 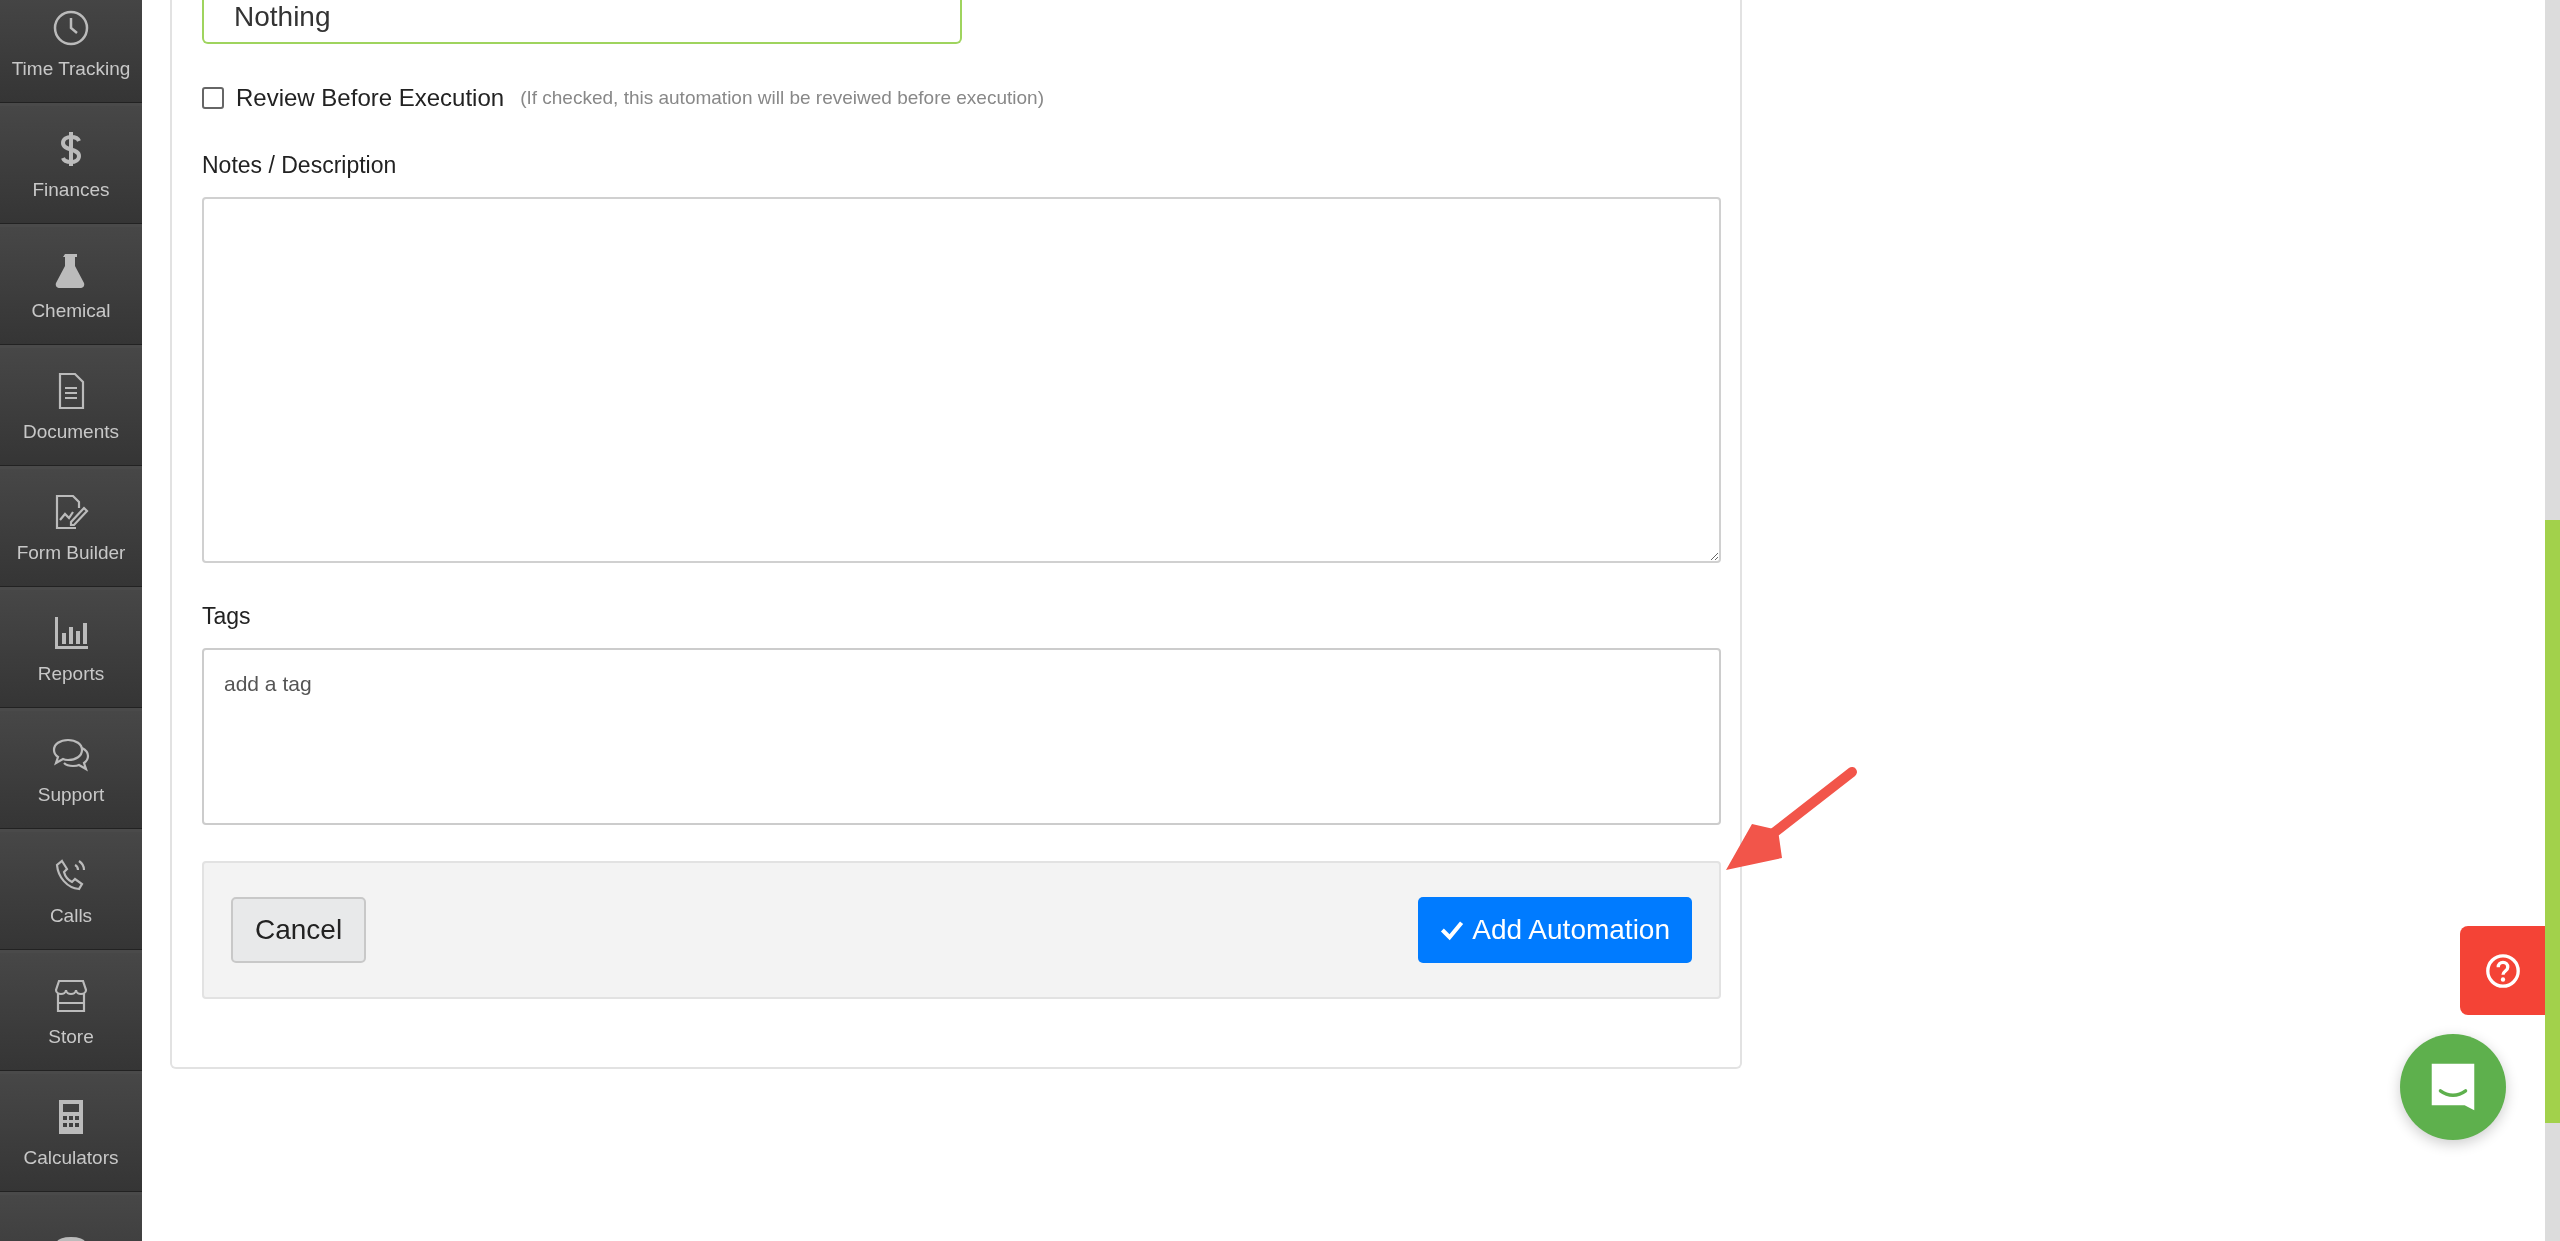 I want to click on question-icon, so click(x=2502, y=970).